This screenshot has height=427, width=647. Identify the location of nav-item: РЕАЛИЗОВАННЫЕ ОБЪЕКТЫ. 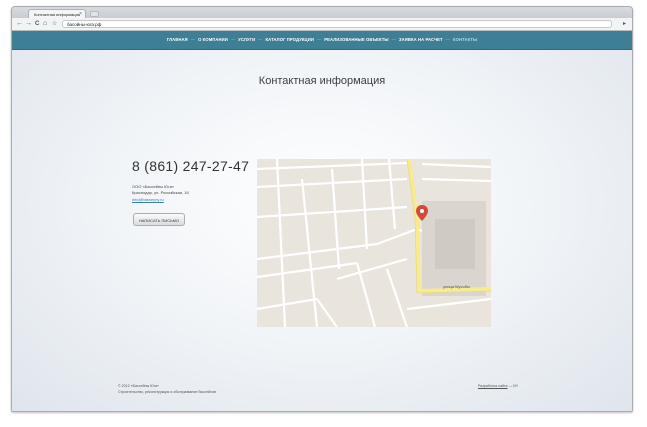
(356, 39).